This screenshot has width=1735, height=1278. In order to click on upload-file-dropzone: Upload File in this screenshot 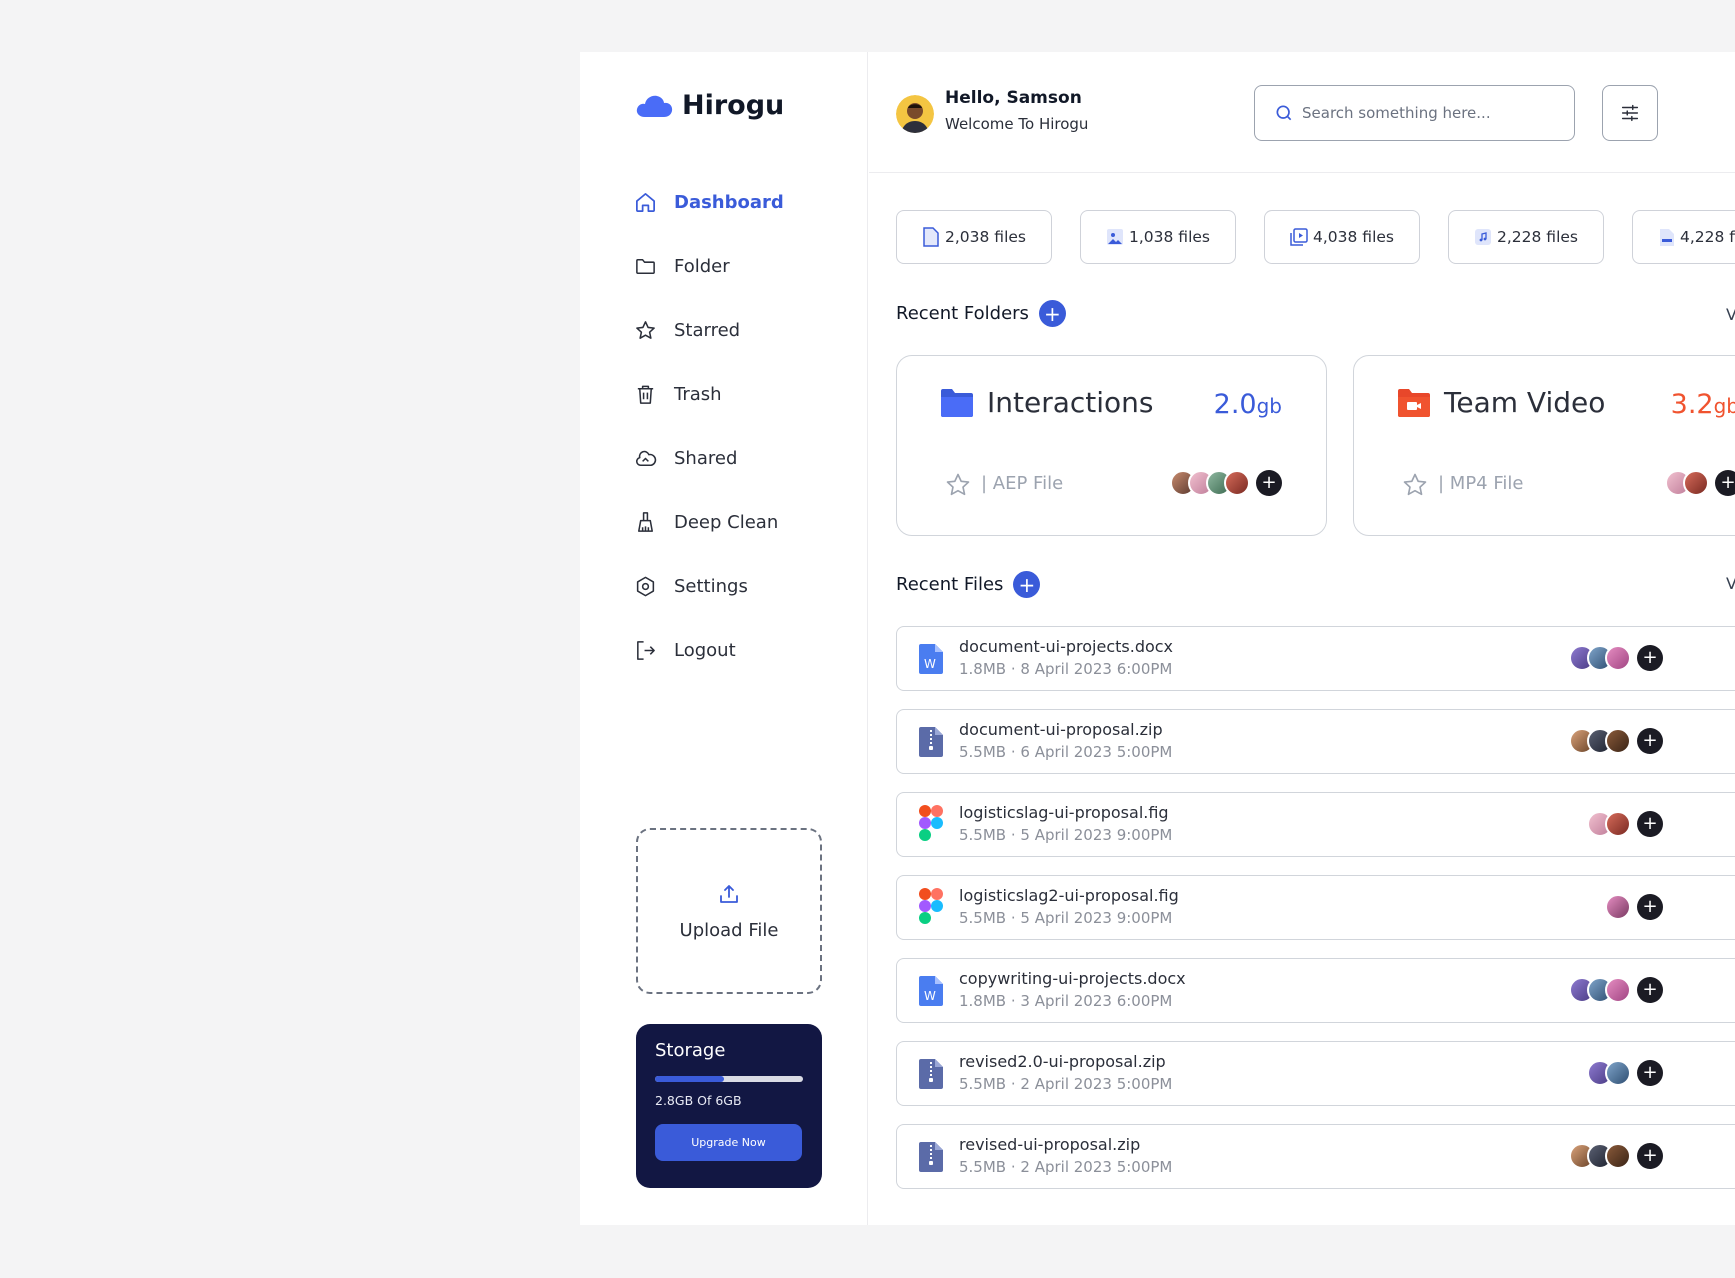, I will do `click(729, 911)`.